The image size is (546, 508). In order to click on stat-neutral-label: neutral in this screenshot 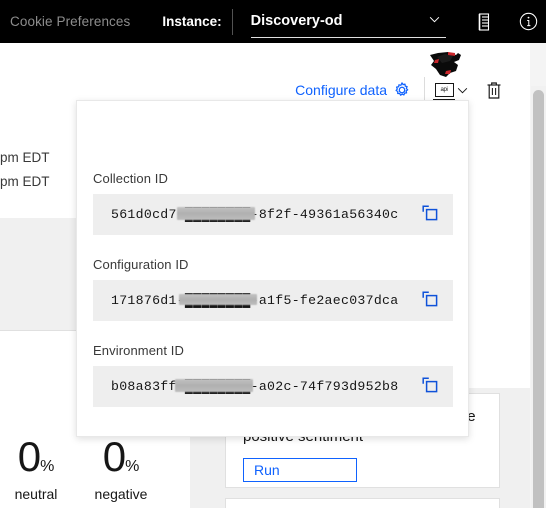, I will do `click(36, 494)`.